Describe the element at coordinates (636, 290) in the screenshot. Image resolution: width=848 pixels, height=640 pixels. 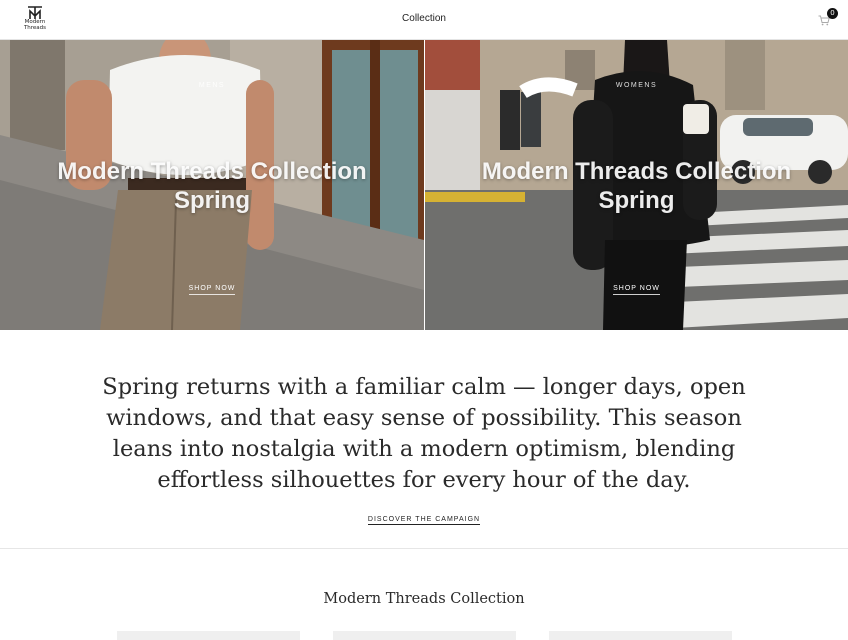
I see `womens-shop-now-link: SHOP NOW` at that location.